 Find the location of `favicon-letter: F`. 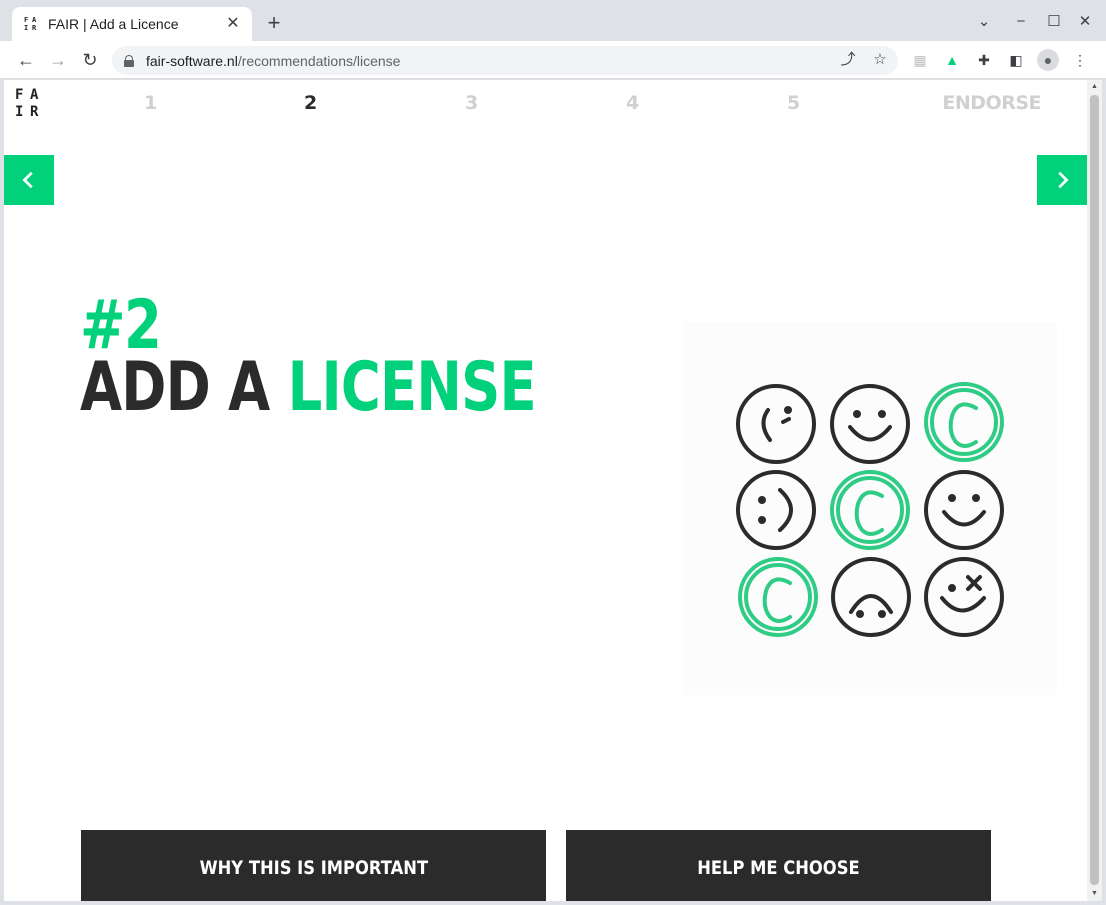

favicon-letter: F is located at coordinates (26, 20).